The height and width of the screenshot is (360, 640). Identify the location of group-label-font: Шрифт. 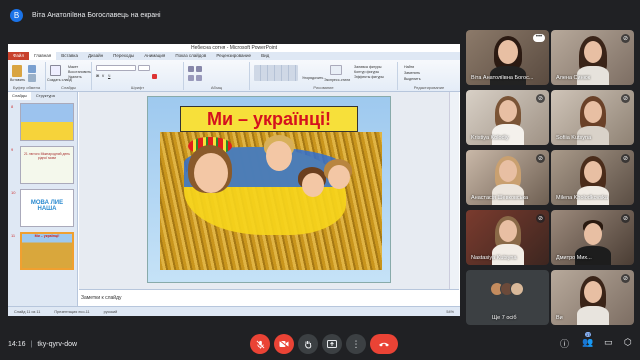
(137, 87).